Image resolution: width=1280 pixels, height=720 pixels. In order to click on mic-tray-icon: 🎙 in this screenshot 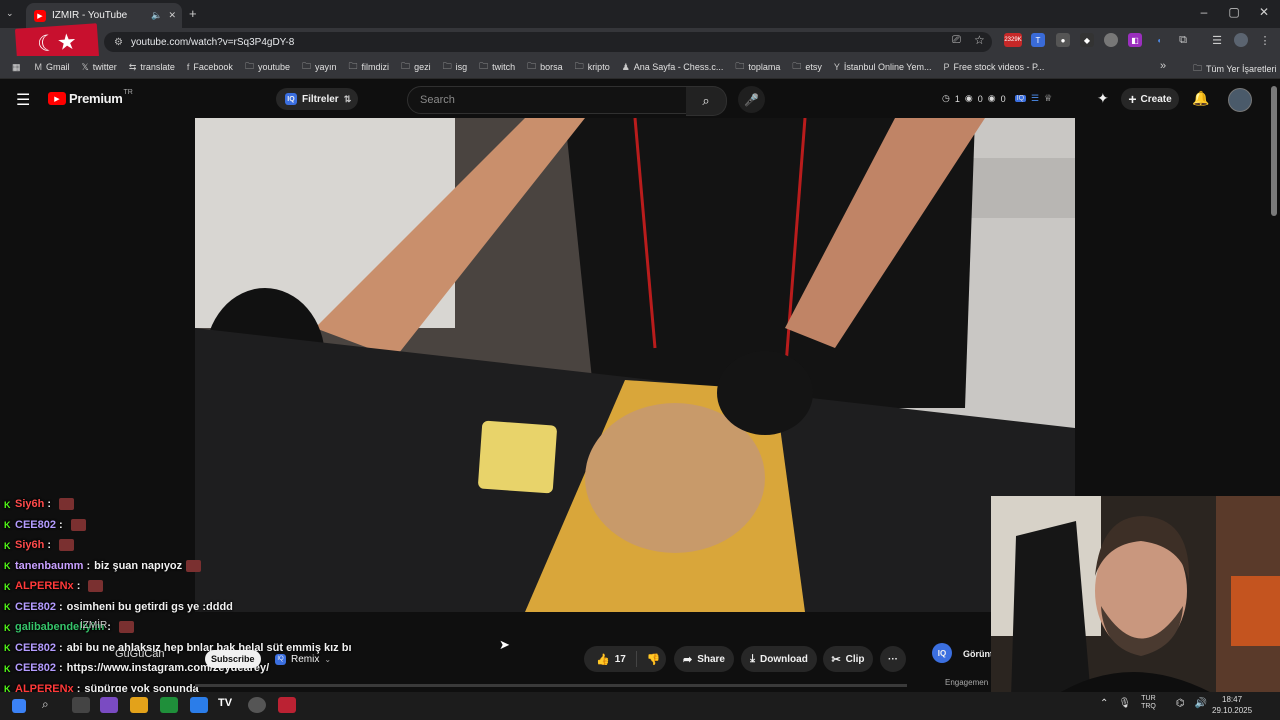, I will do `click(1124, 703)`.